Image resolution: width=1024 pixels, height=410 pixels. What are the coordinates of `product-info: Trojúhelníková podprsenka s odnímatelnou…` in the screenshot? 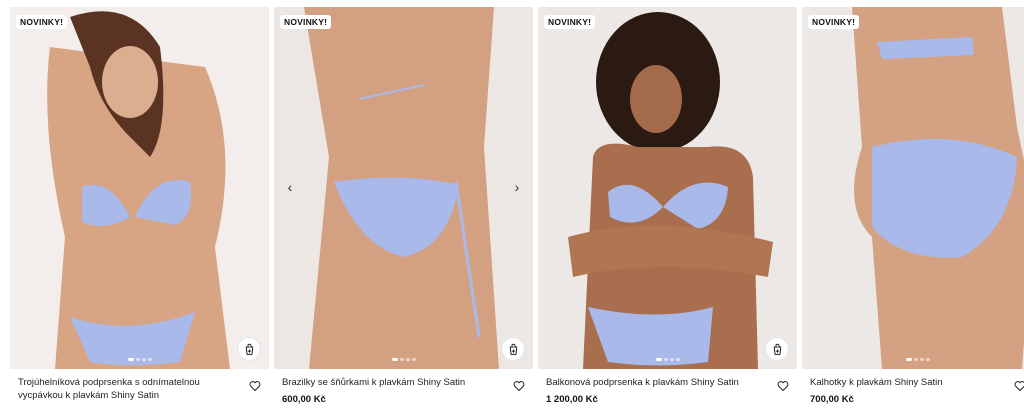 It's located at (139, 385).